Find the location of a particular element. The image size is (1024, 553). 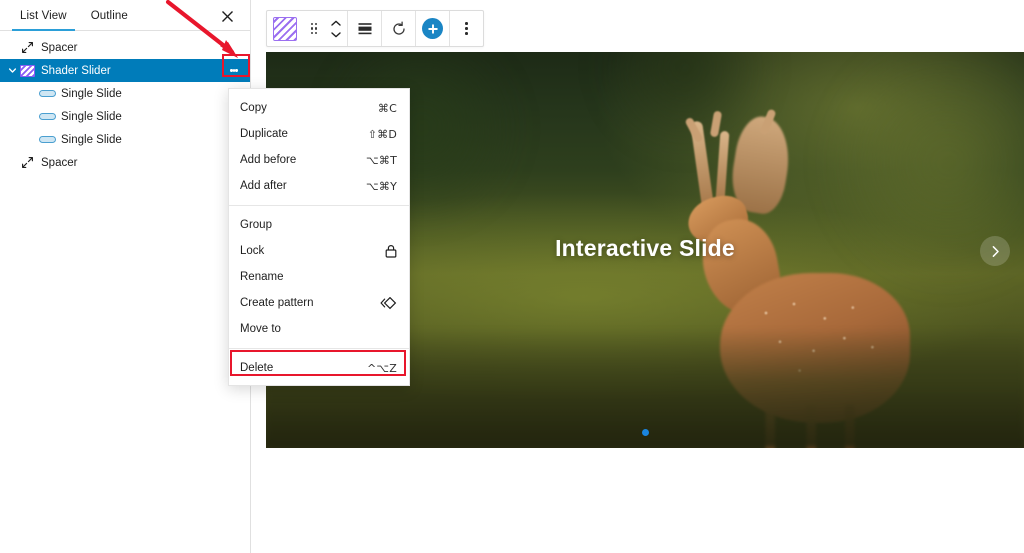

chevron-right-icon is located at coordinates (995, 251).